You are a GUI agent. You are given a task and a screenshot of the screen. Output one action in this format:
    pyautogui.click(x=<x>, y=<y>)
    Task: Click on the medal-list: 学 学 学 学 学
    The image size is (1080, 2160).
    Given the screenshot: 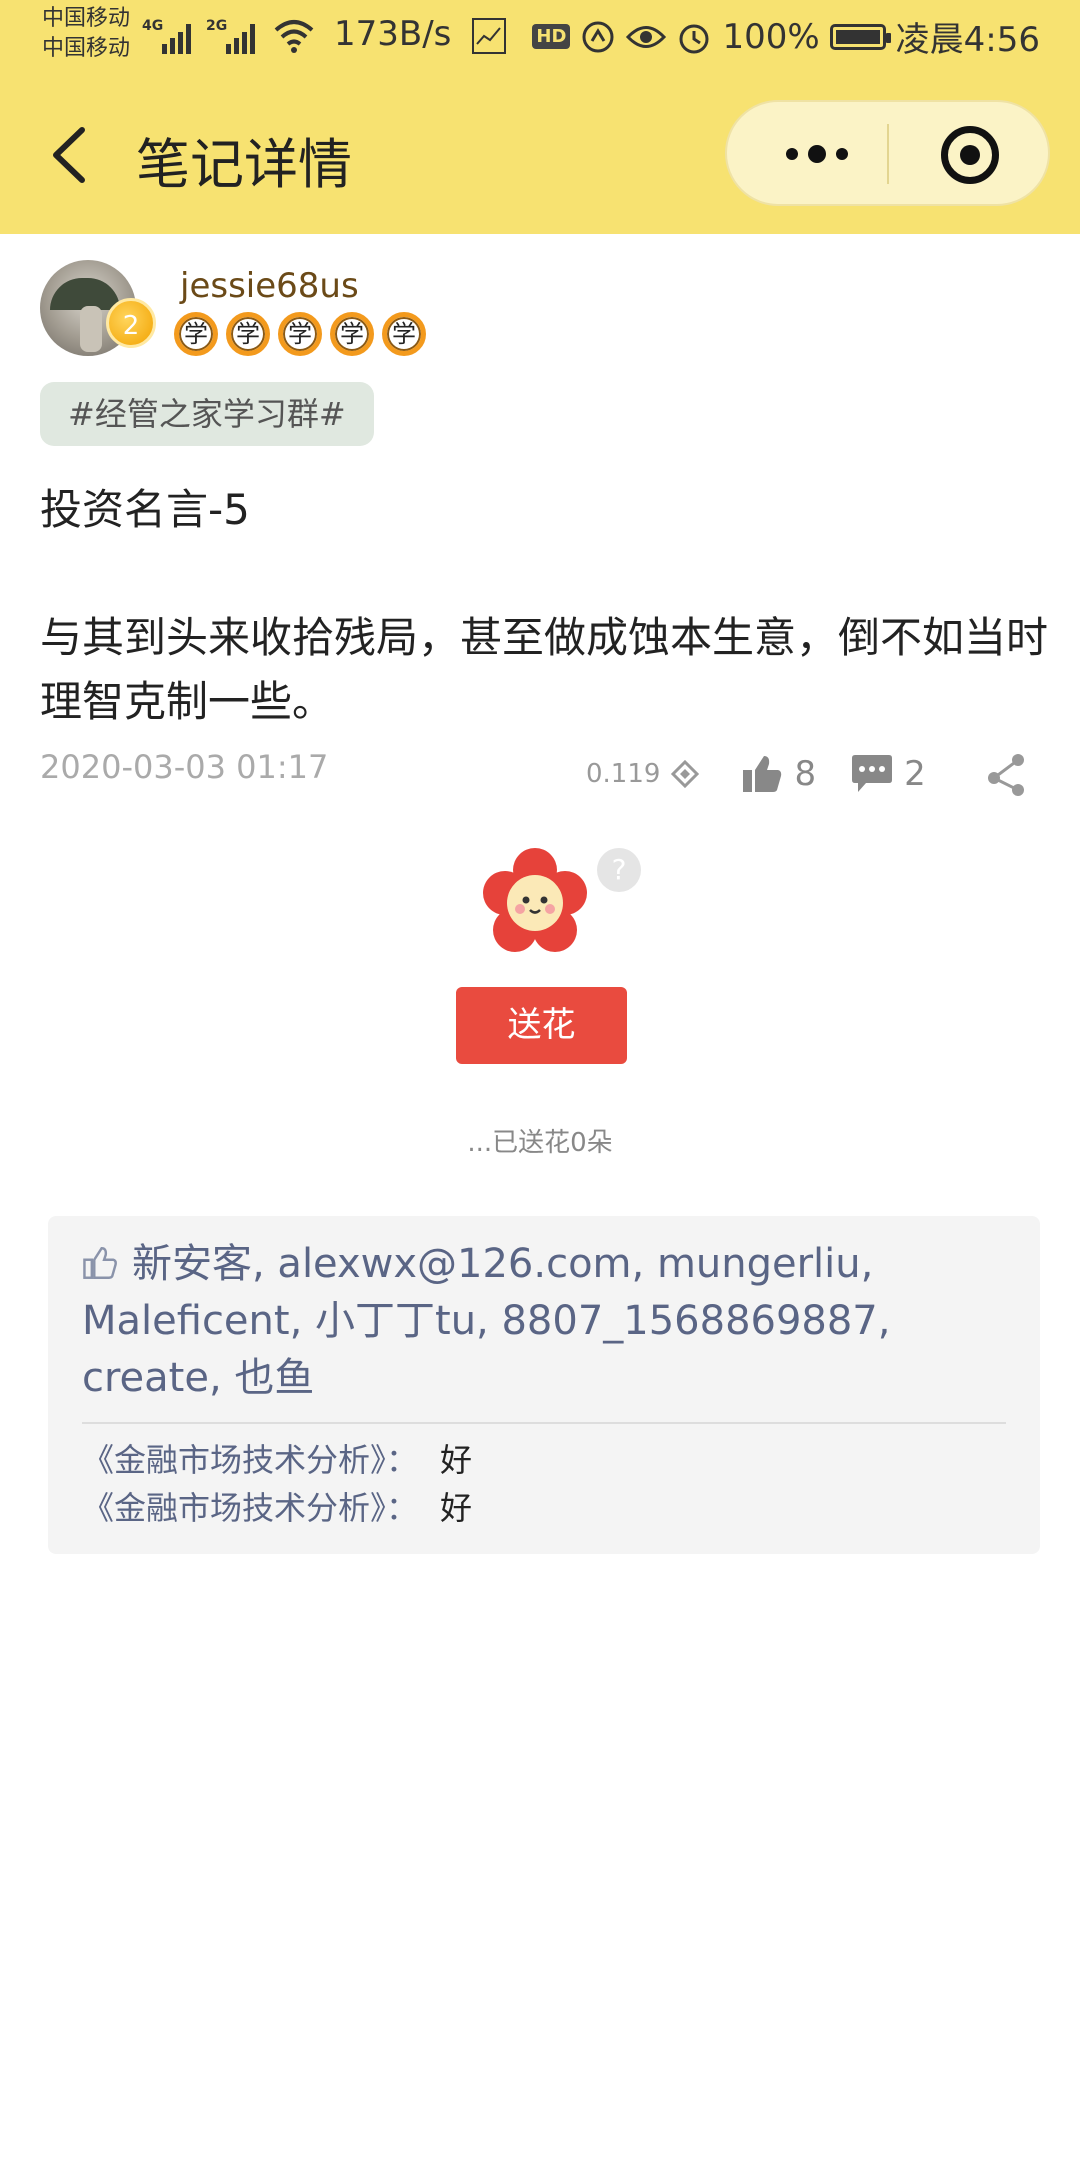 What is the action you would take?
    pyautogui.click(x=300, y=334)
    